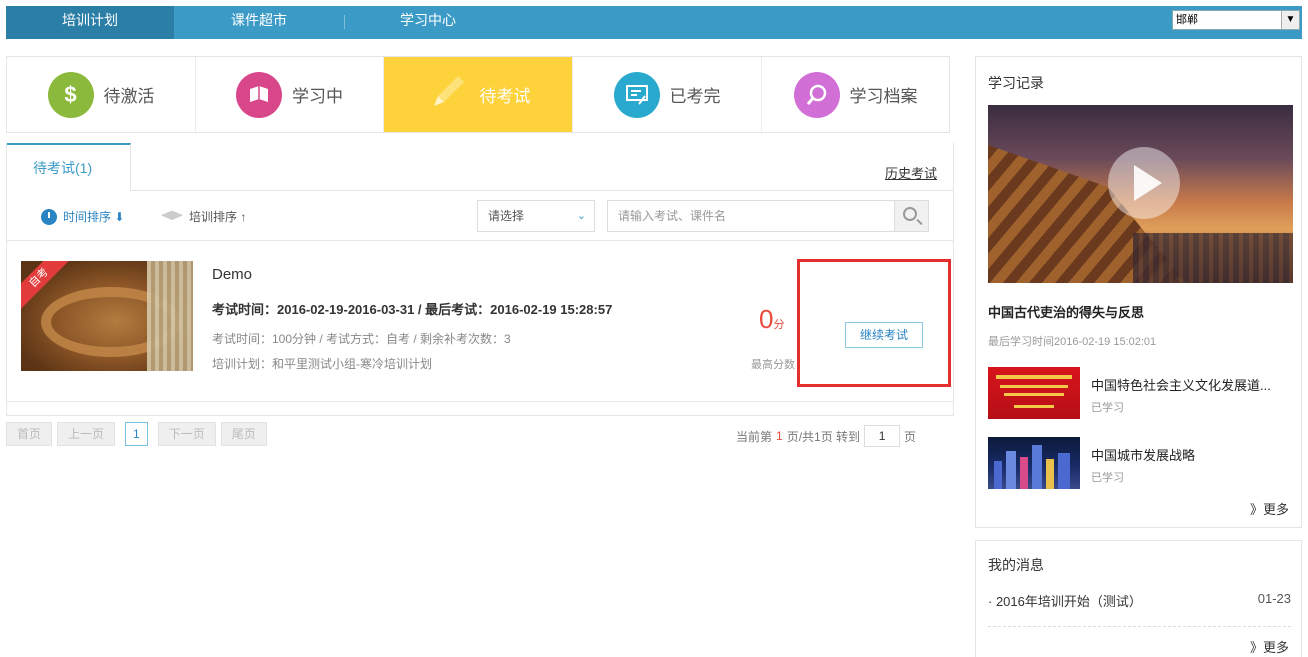 This screenshot has width=1308, height=657. I want to click on pencil-icon, so click(448, 94).